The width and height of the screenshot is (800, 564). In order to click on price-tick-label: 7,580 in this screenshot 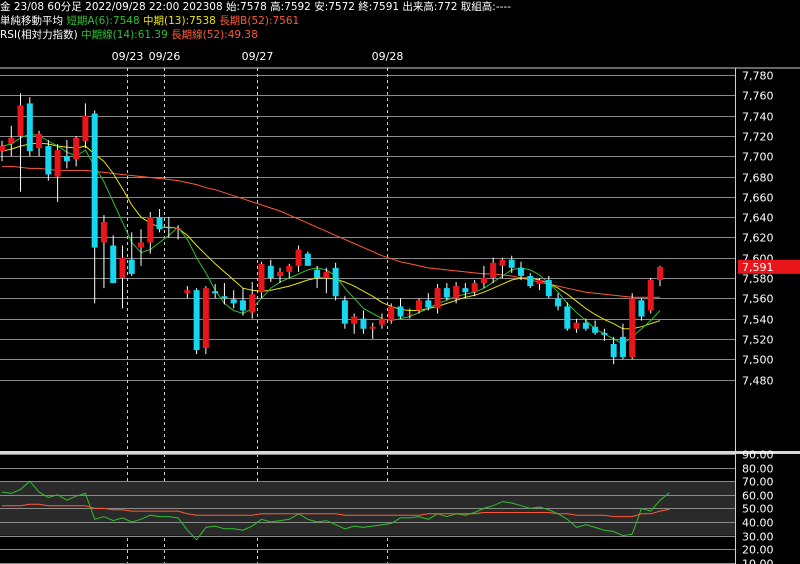, I will do `click(758, 279)`.